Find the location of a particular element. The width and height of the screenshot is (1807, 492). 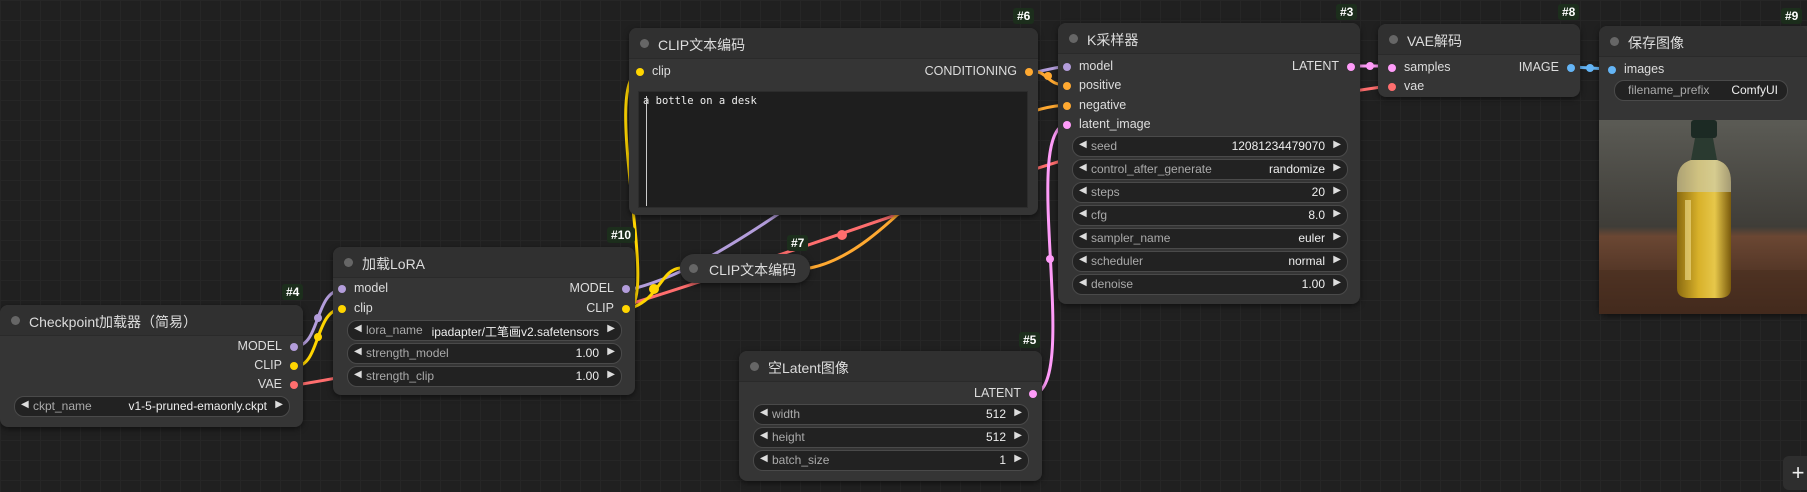

output-conditioning: CONDITIONING is located at coordinates (979, 71).